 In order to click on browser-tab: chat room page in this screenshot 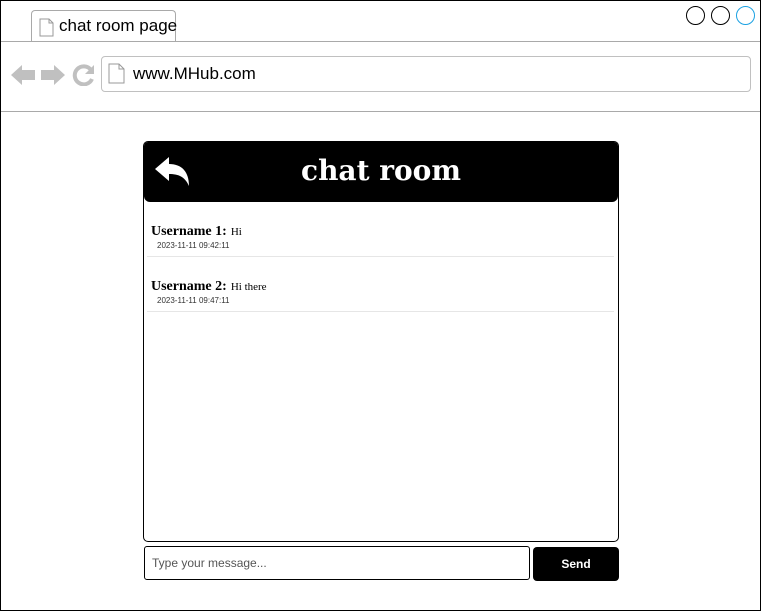, I will do `click(104, 26)`.